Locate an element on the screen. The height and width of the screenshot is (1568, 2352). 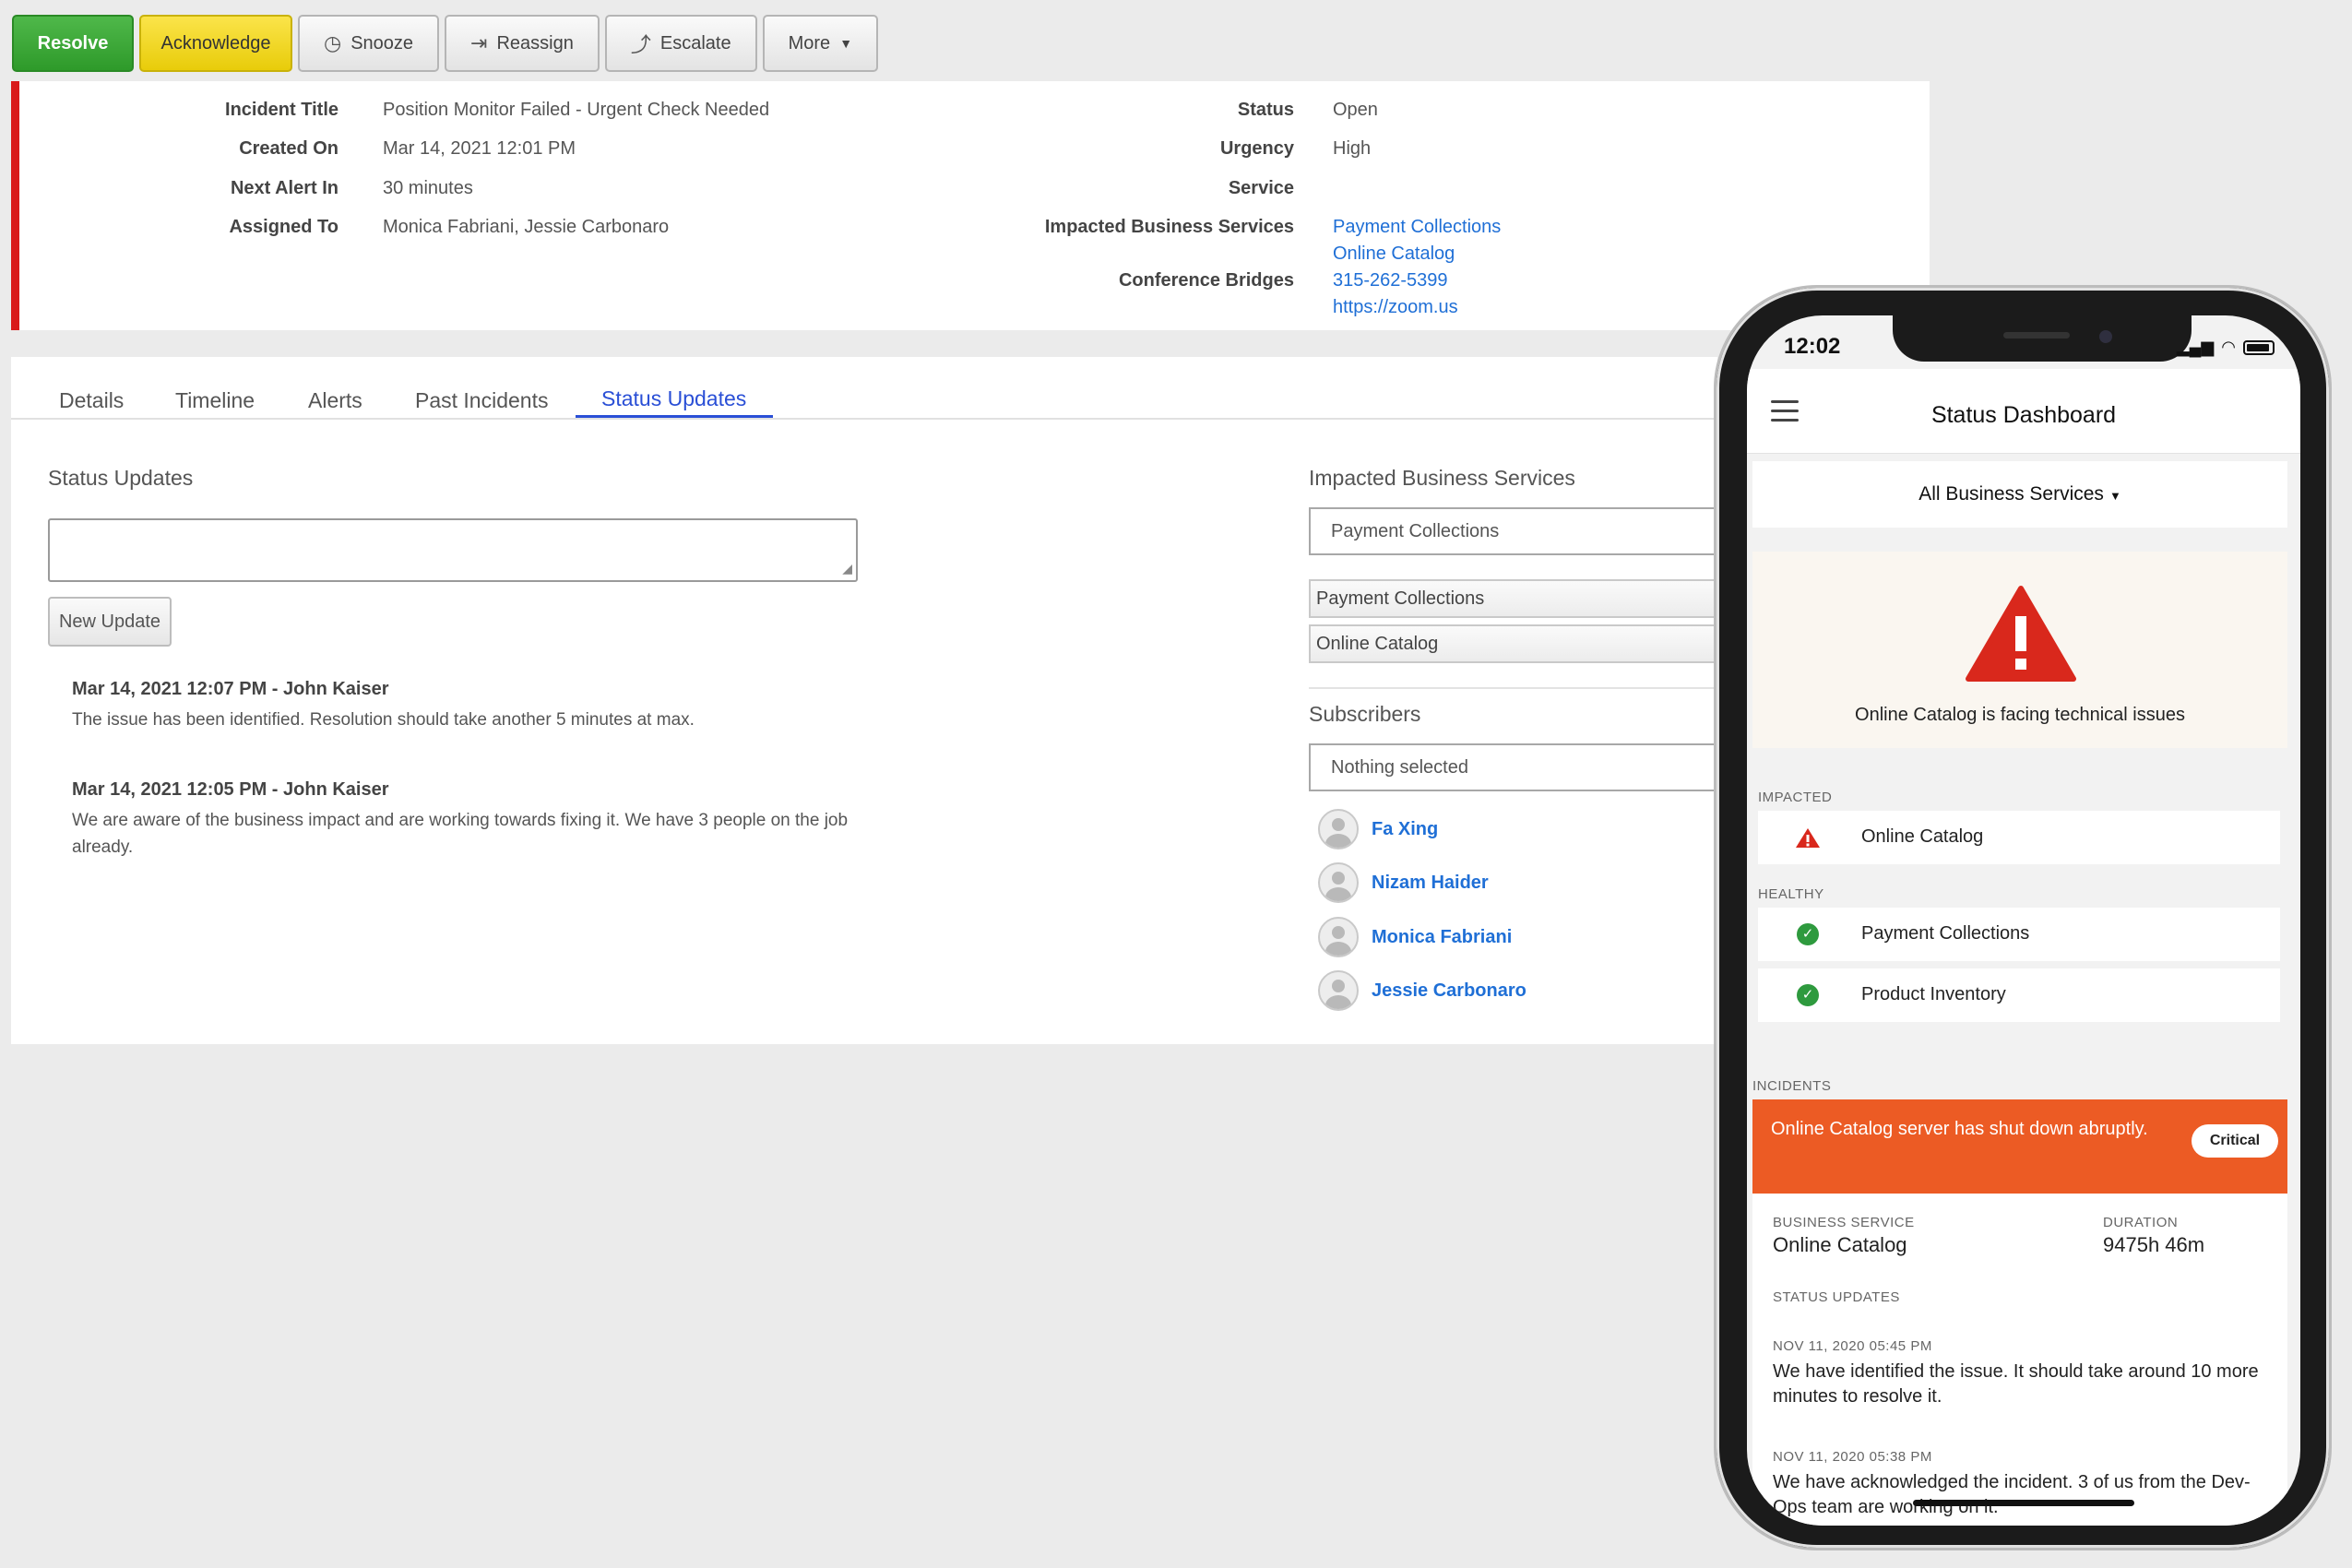
reassign-label: Reassign is located at coordinates (535, 42).